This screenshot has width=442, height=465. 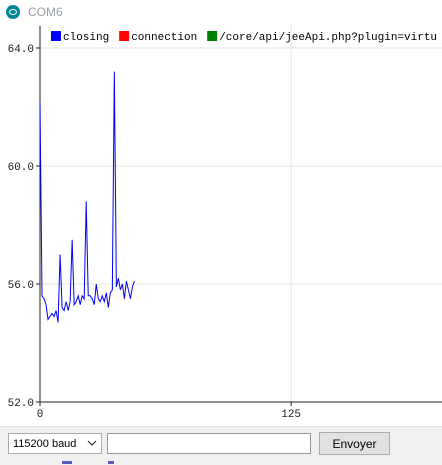 What do you see at coordinates (40, 415) in the screenshot?
I see `x-tick-label: 0` at bounding box center [40, 415].